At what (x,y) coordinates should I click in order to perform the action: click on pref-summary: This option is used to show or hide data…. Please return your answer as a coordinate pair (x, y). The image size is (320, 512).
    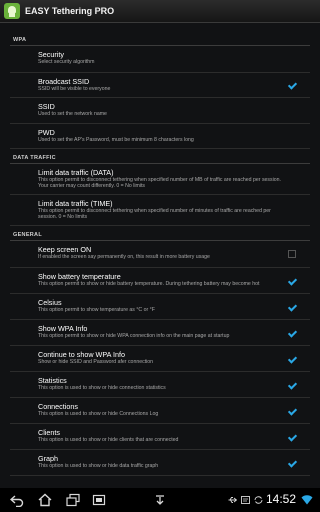
    Looking at the image, I should click on (98, 466).